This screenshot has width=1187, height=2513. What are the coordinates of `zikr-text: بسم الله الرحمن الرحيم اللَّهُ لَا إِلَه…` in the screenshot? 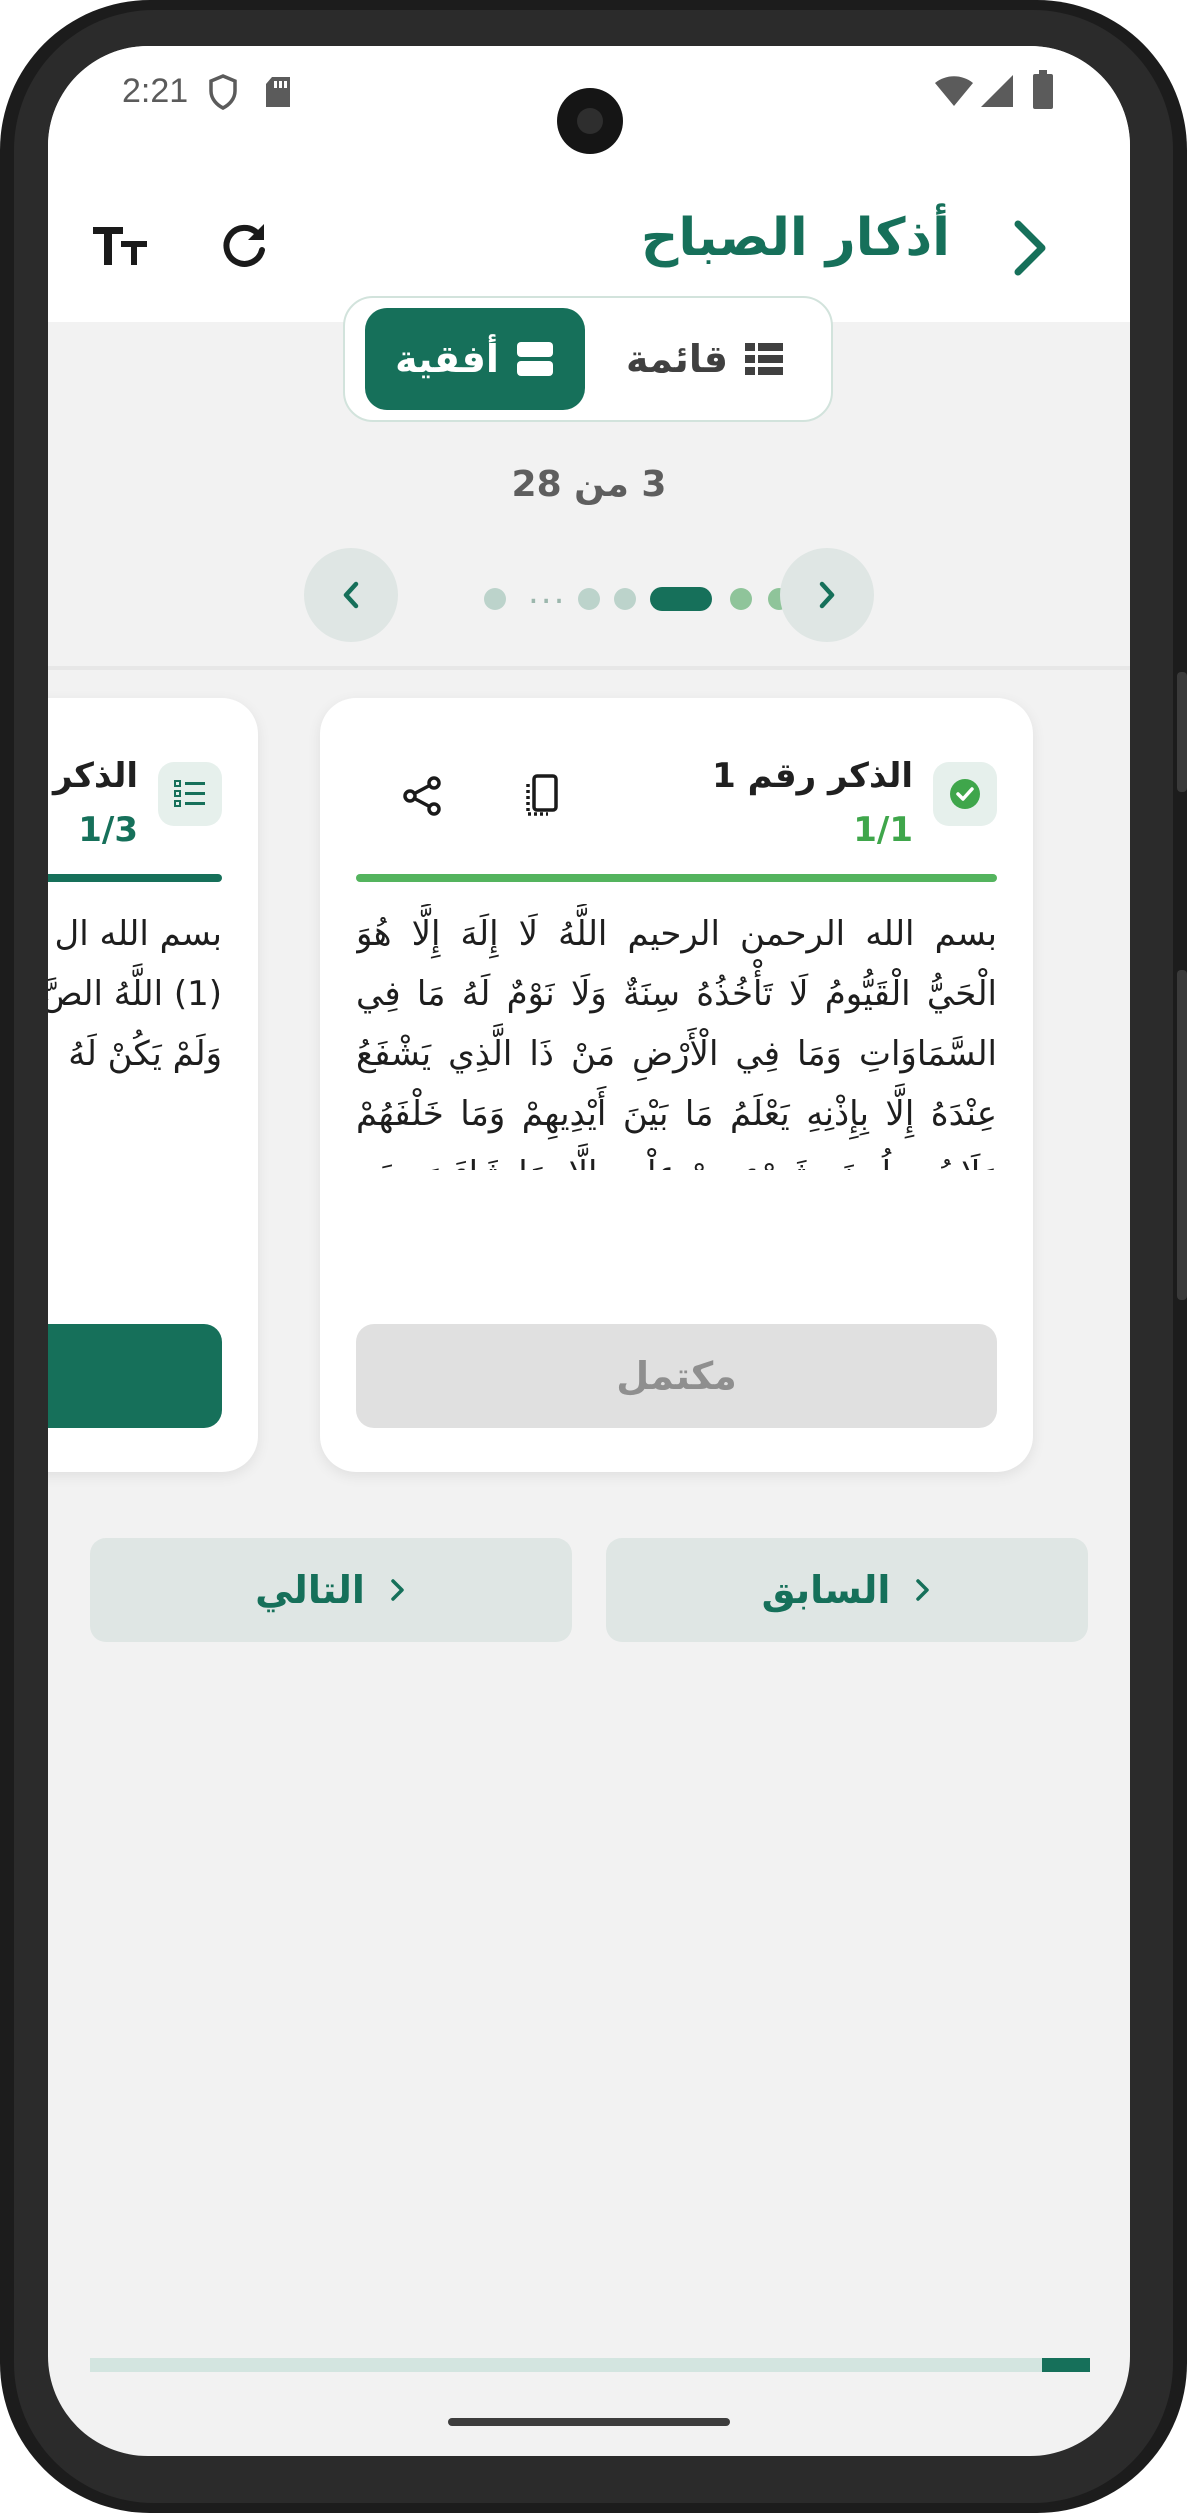 It's located at (676, 1042).